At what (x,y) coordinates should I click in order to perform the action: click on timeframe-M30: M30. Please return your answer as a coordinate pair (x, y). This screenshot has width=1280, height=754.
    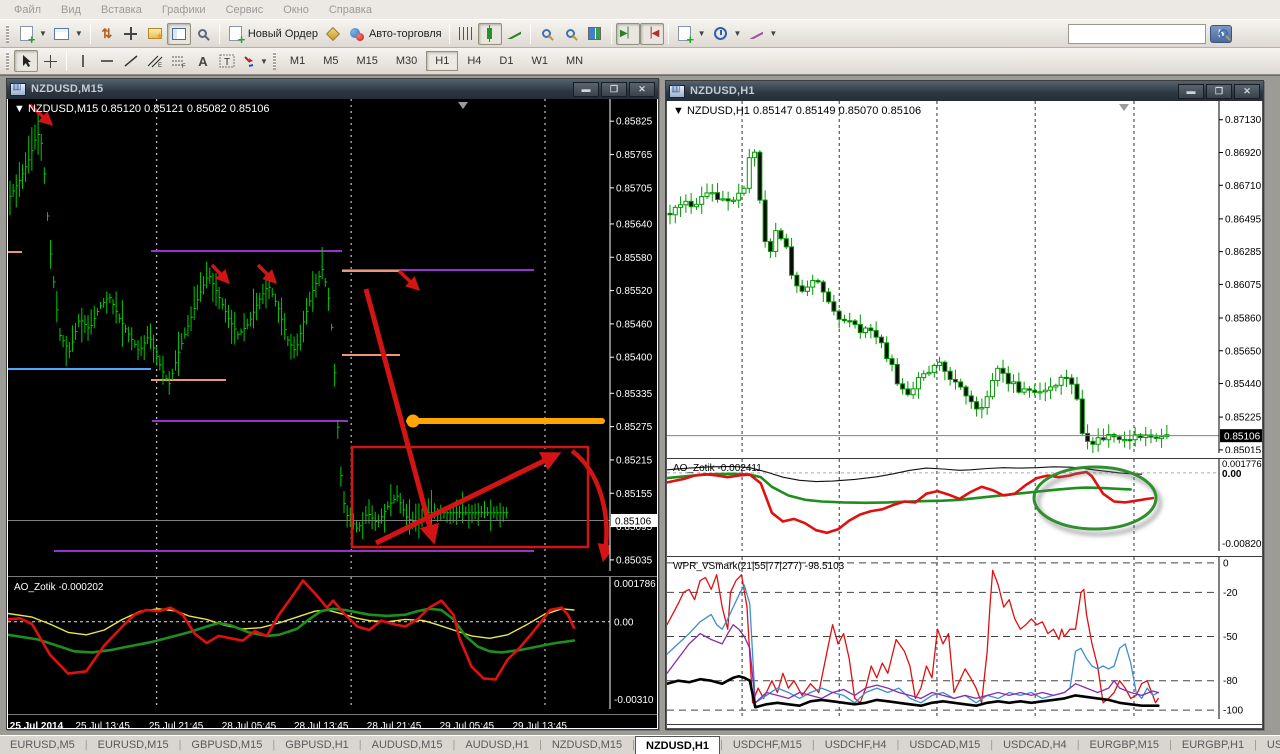
    Looking at the image, I should click on (406, 61).